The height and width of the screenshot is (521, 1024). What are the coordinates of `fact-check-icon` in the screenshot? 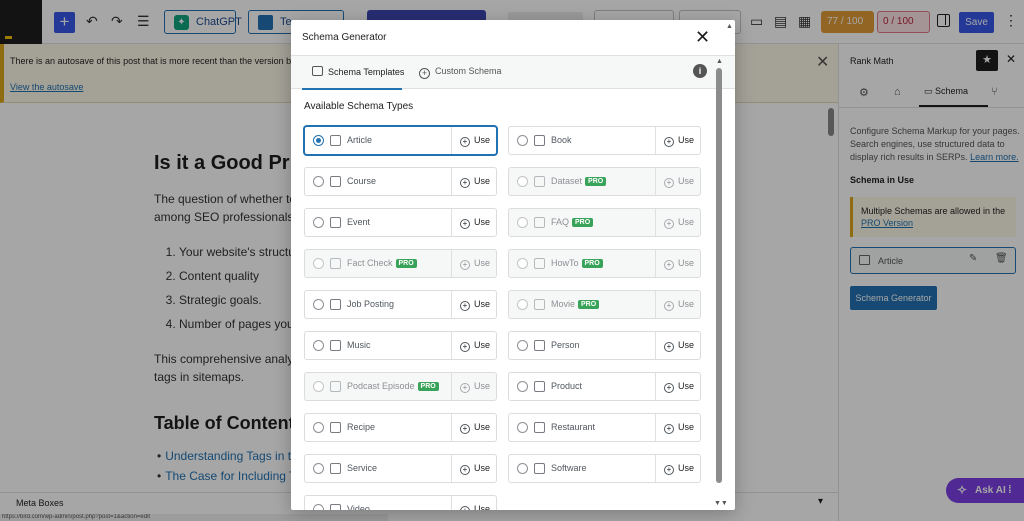 It's located at (335, 263).